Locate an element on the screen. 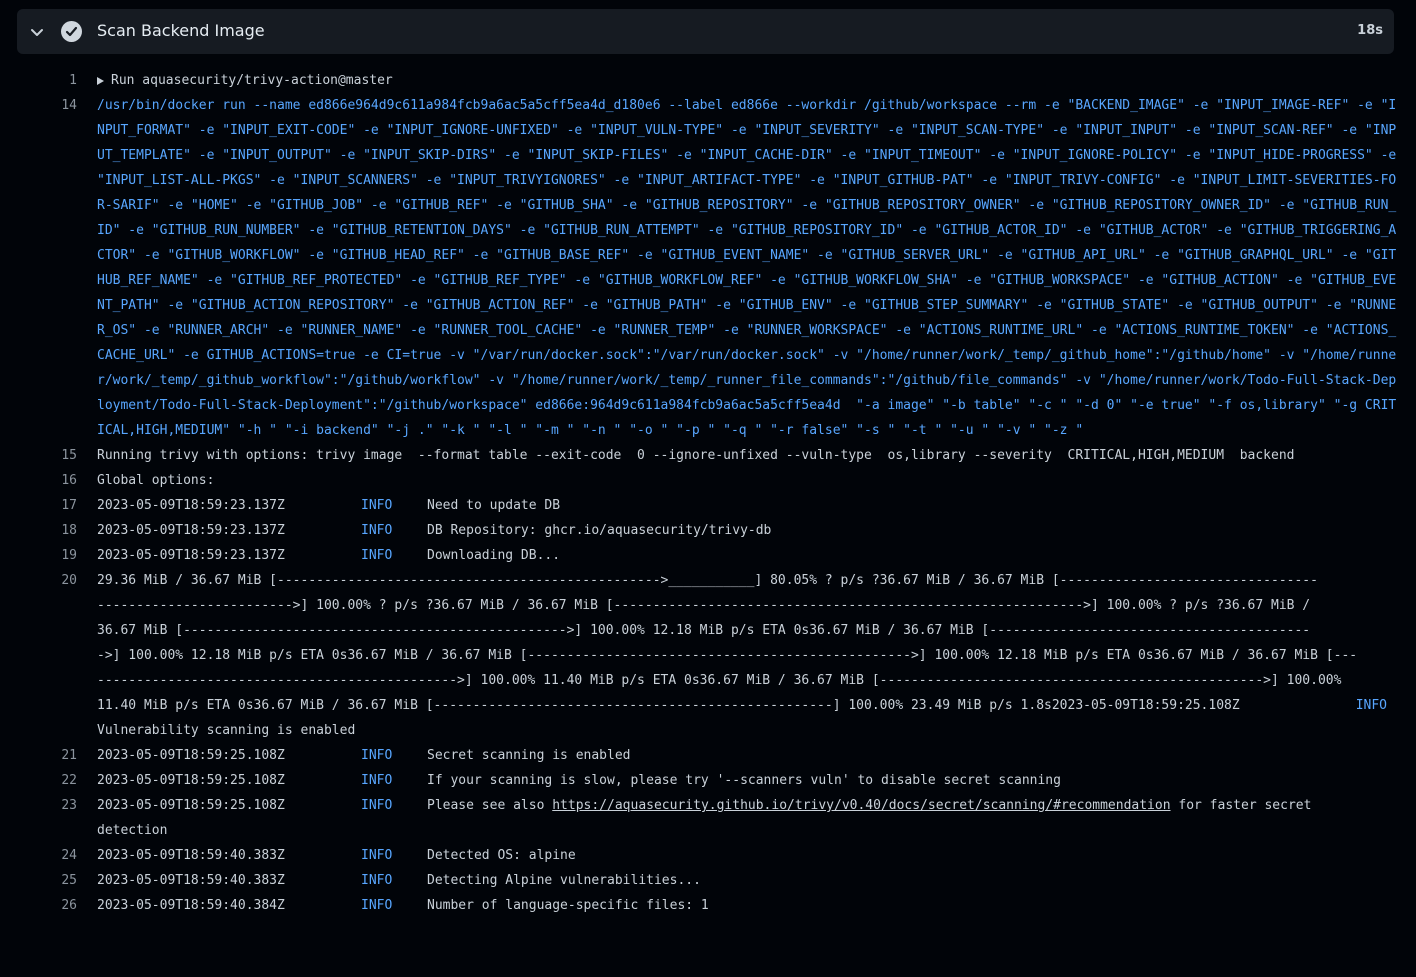 The height and width of the screenshot is (977, 1416). log-message: Vulnerability scanning is enabled is located at coordinates (226, 730).